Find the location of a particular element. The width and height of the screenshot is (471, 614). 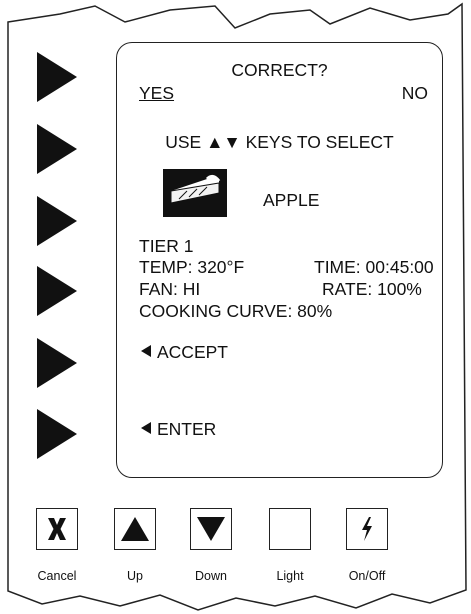

on-off-button is located at coordinates (367, 529).